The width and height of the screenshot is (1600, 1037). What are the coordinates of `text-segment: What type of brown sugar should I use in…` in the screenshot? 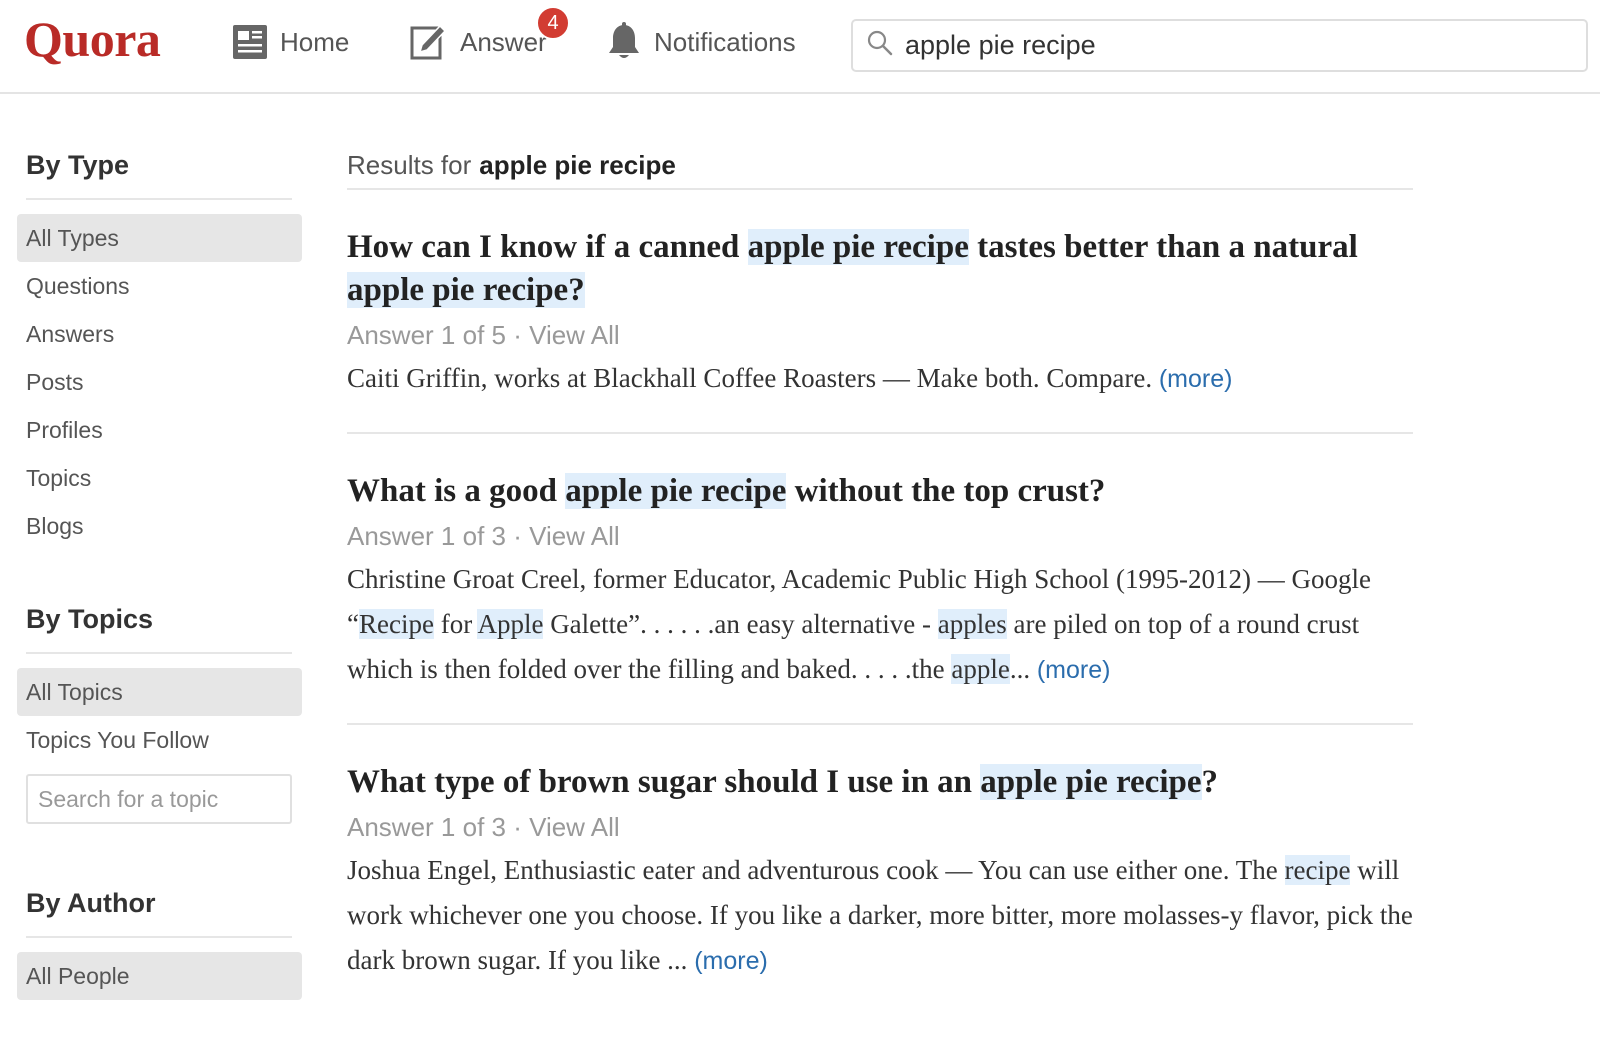 It's located at (664, 782).